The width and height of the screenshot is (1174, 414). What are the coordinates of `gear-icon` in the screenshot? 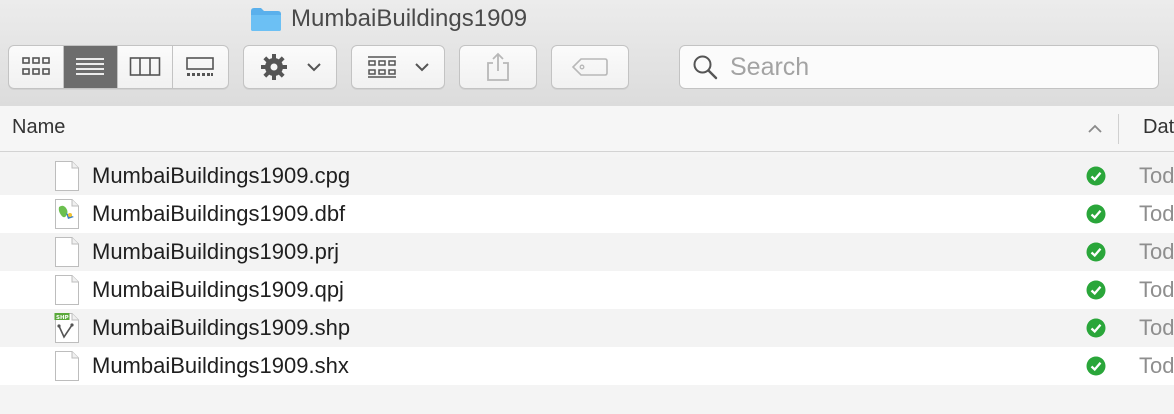 It's located at (274, 67).